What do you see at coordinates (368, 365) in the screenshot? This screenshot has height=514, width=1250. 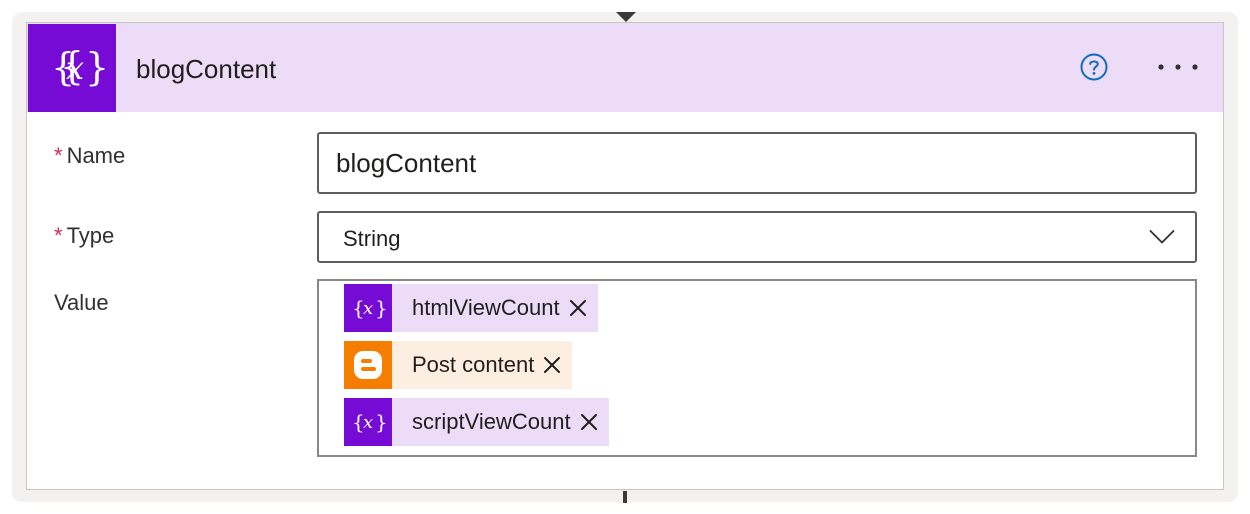 I see `blogger-icon` at bounding box center [368, 365].